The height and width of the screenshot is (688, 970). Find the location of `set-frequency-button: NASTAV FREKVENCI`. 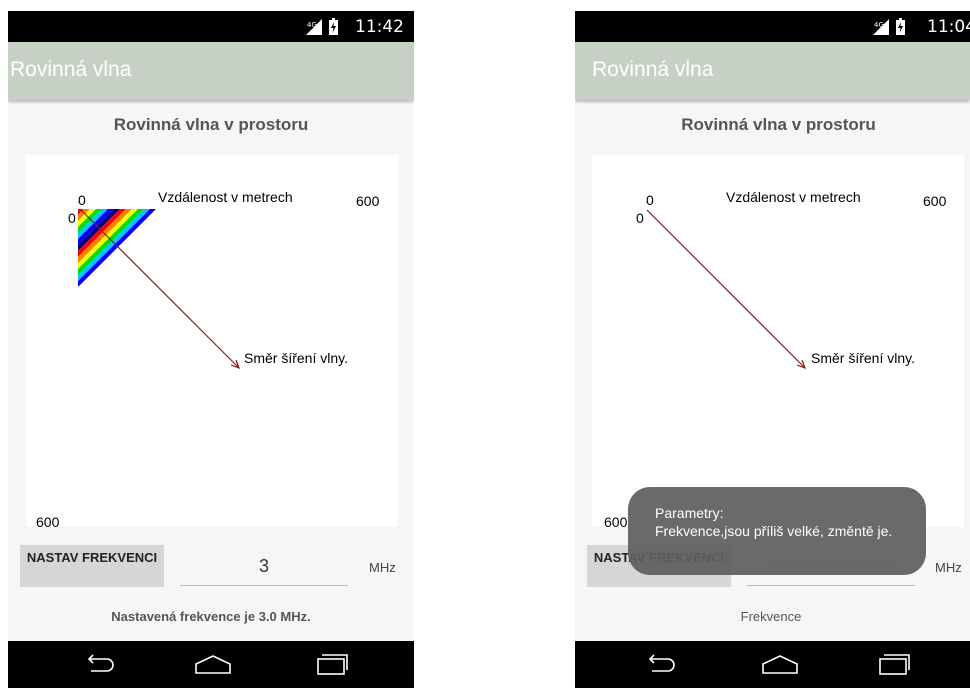

set-frequency-button: NASTAV FREKVENCI is located at coordinates (92, 566).